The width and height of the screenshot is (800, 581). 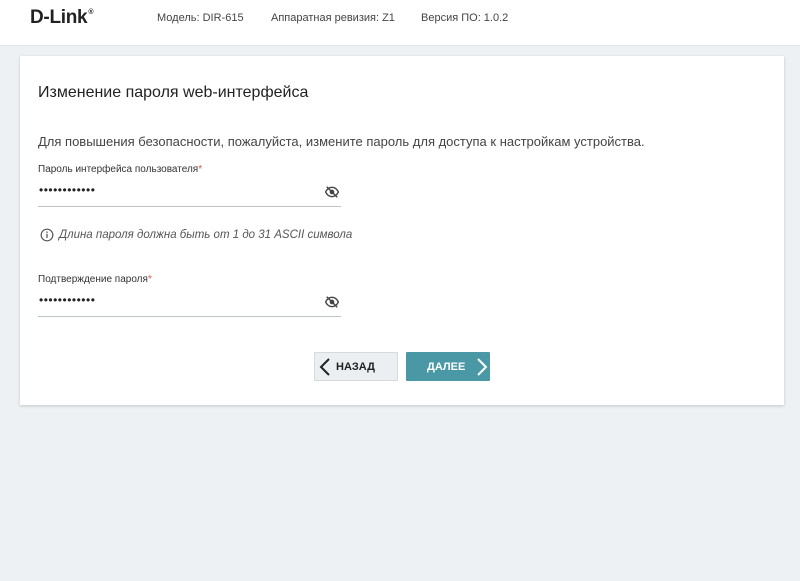 What do you see at coordinates (91, 12) in the screenshot?
I see `logo-registered-mark: ®` at bounding box center [91, 12].